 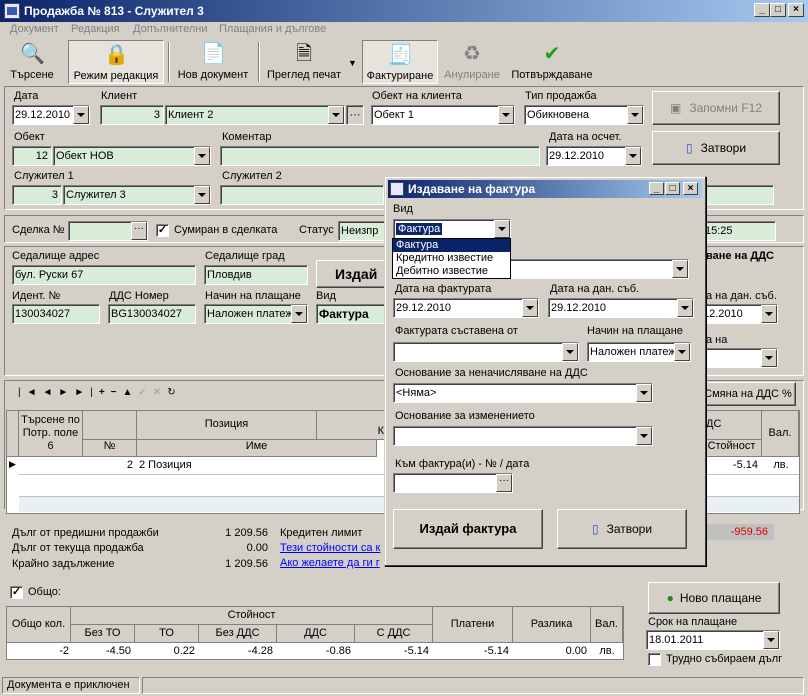 I want to click on dialog-issue-invoice-button: Издай фактура, so click(x=468, y=529).